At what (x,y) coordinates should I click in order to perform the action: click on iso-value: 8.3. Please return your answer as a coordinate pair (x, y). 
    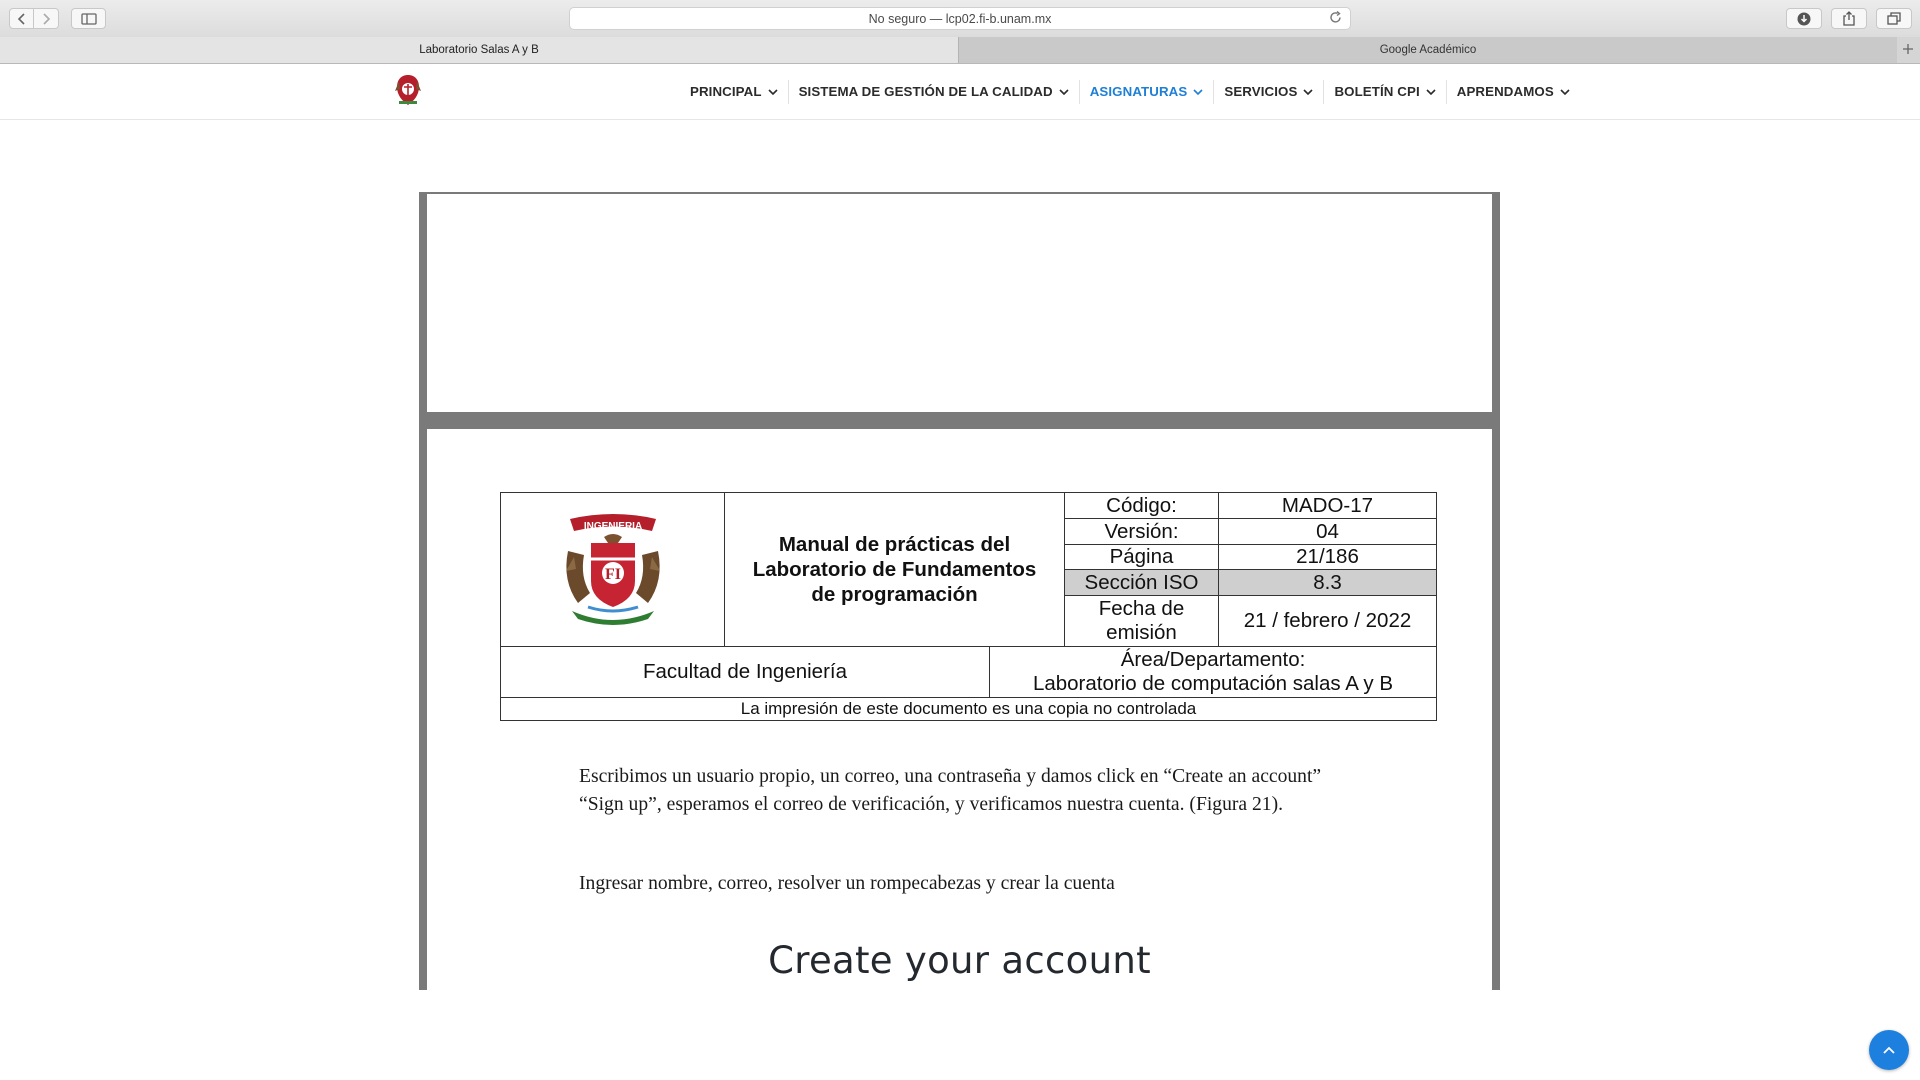
    Looking at the image, I should click on (1327, 582).